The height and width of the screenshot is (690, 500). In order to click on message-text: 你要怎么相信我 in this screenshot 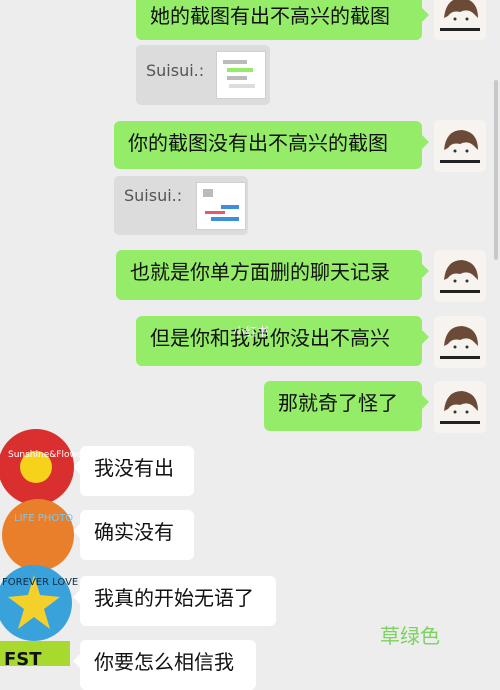, I will do `click(164, 662)`.